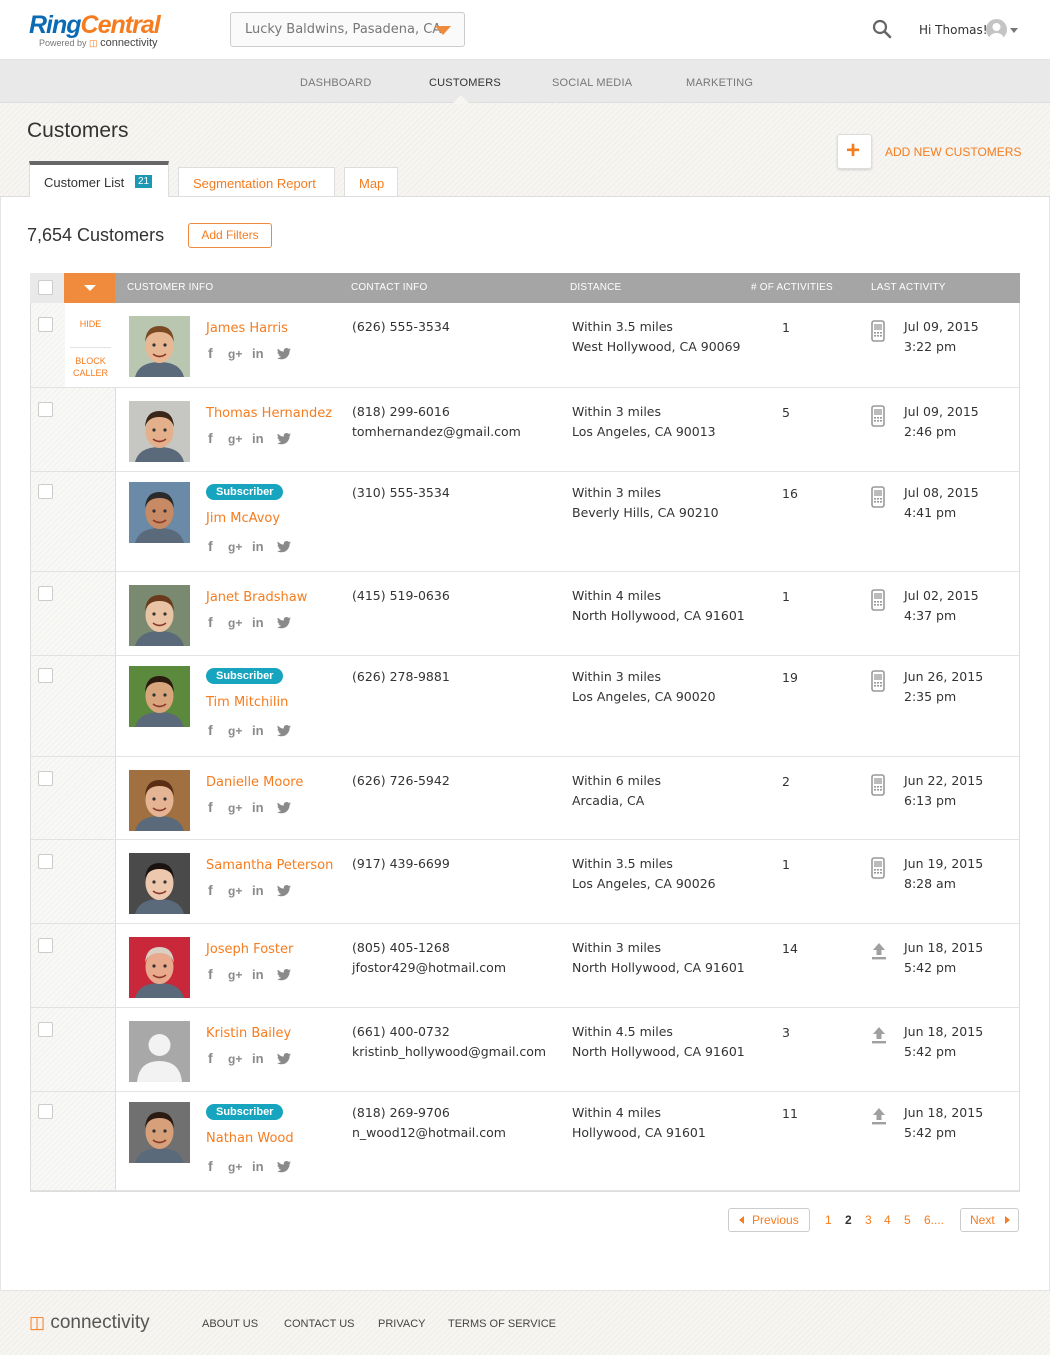 The width and height of the screenshot is (1050, 1355). What do you see at coordinates (248, 1033) in the screenshot?
I see `customer-name: Kristin Bailey` at bounding box center [248, 1033].